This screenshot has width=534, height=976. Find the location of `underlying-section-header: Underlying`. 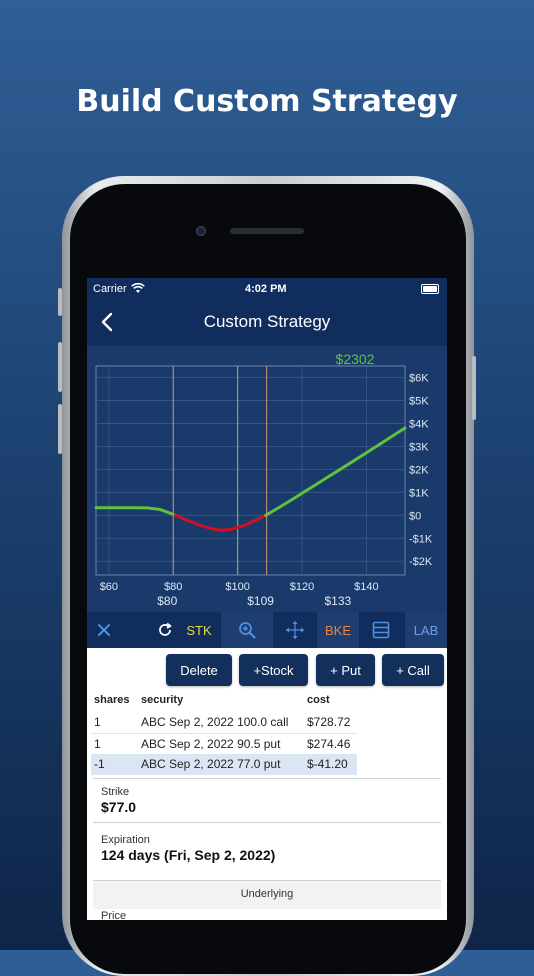

underlying-section-header: Underlying is located at coordinates (267, 894).